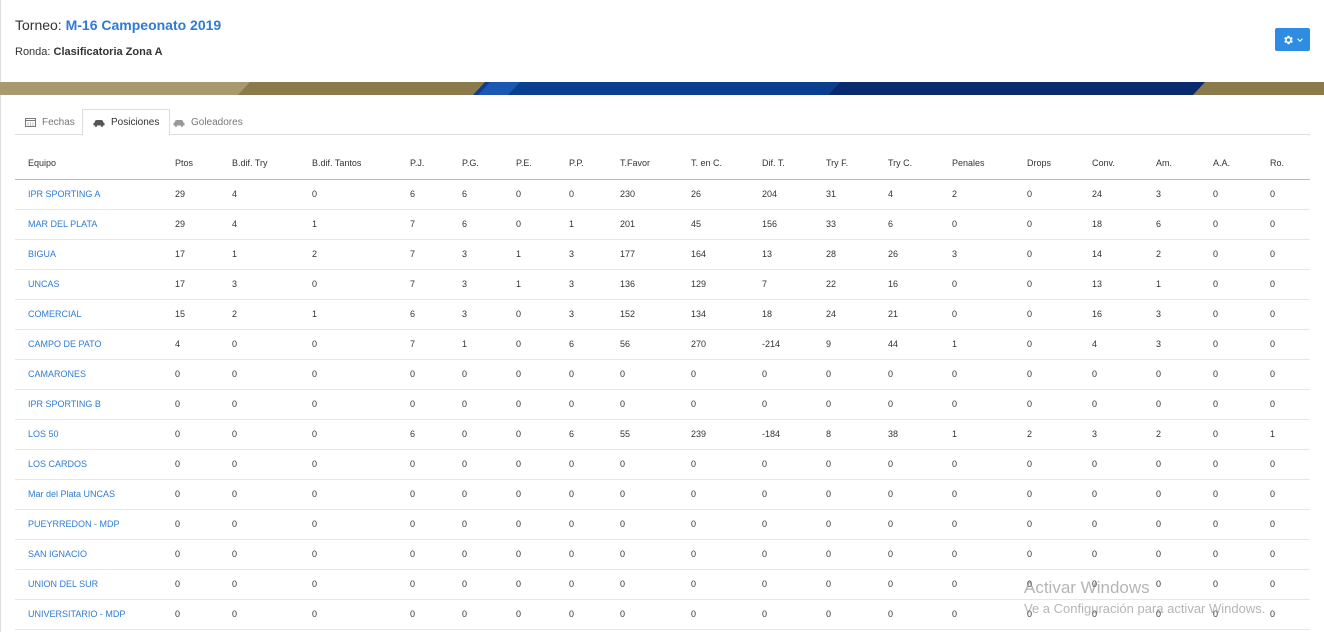 The width and height of the screenshot is (1324, 632). Describe the element at coordinates (662, 254) in the screenshot. I see `table-row: BIGUA 17 1 2 7 3 1 3 177 164 13 28 26 3 0 14 2 0 0` at that location.